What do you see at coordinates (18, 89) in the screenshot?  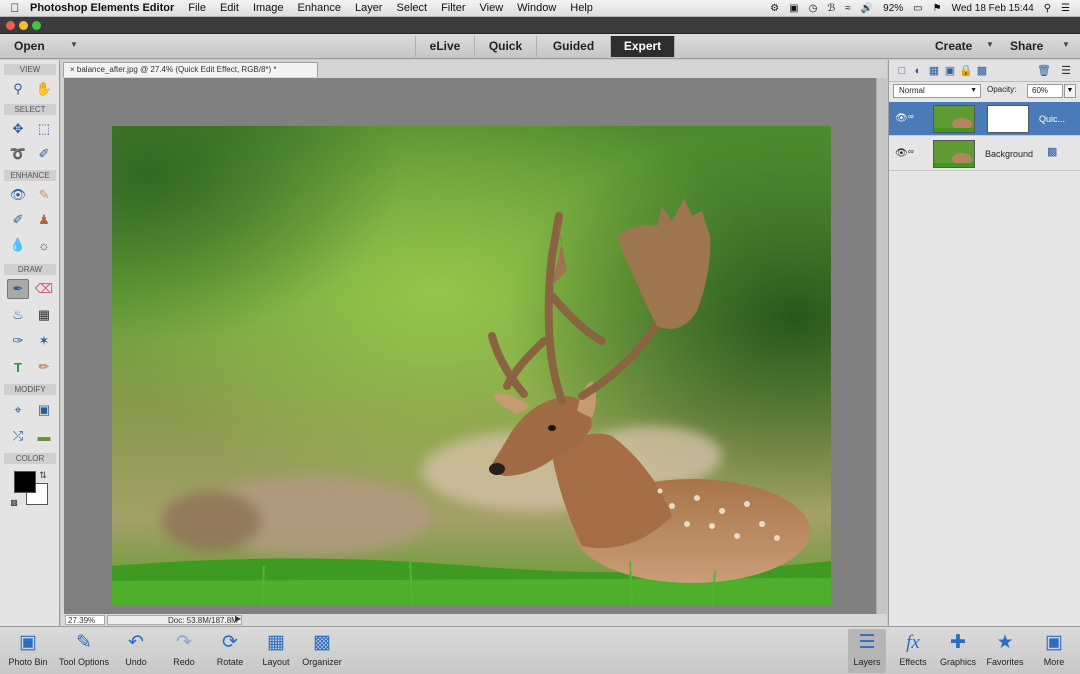 I see `zoom-icon: ⚲` at bounding box center [18, 89].